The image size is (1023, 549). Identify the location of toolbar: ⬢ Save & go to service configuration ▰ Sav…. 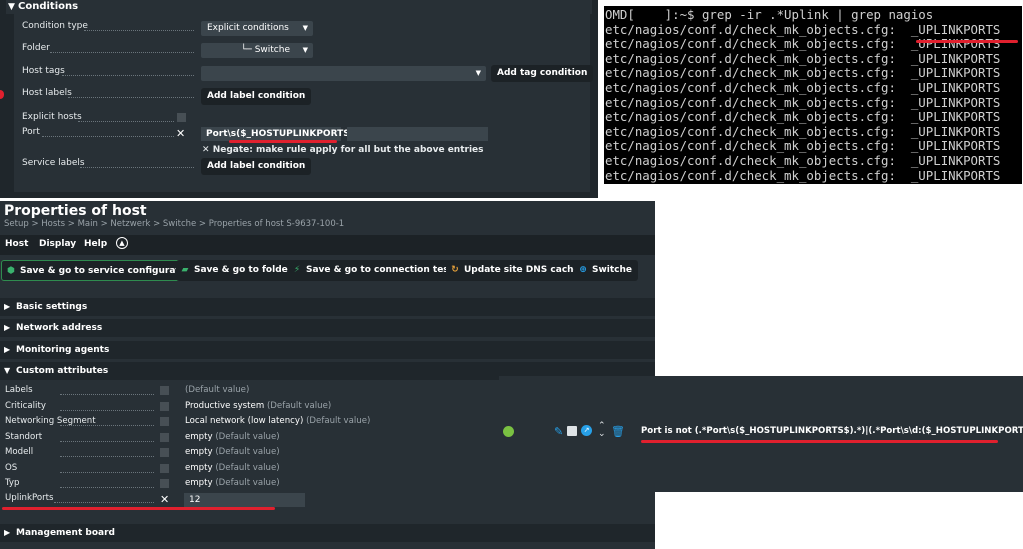
(327, 271).